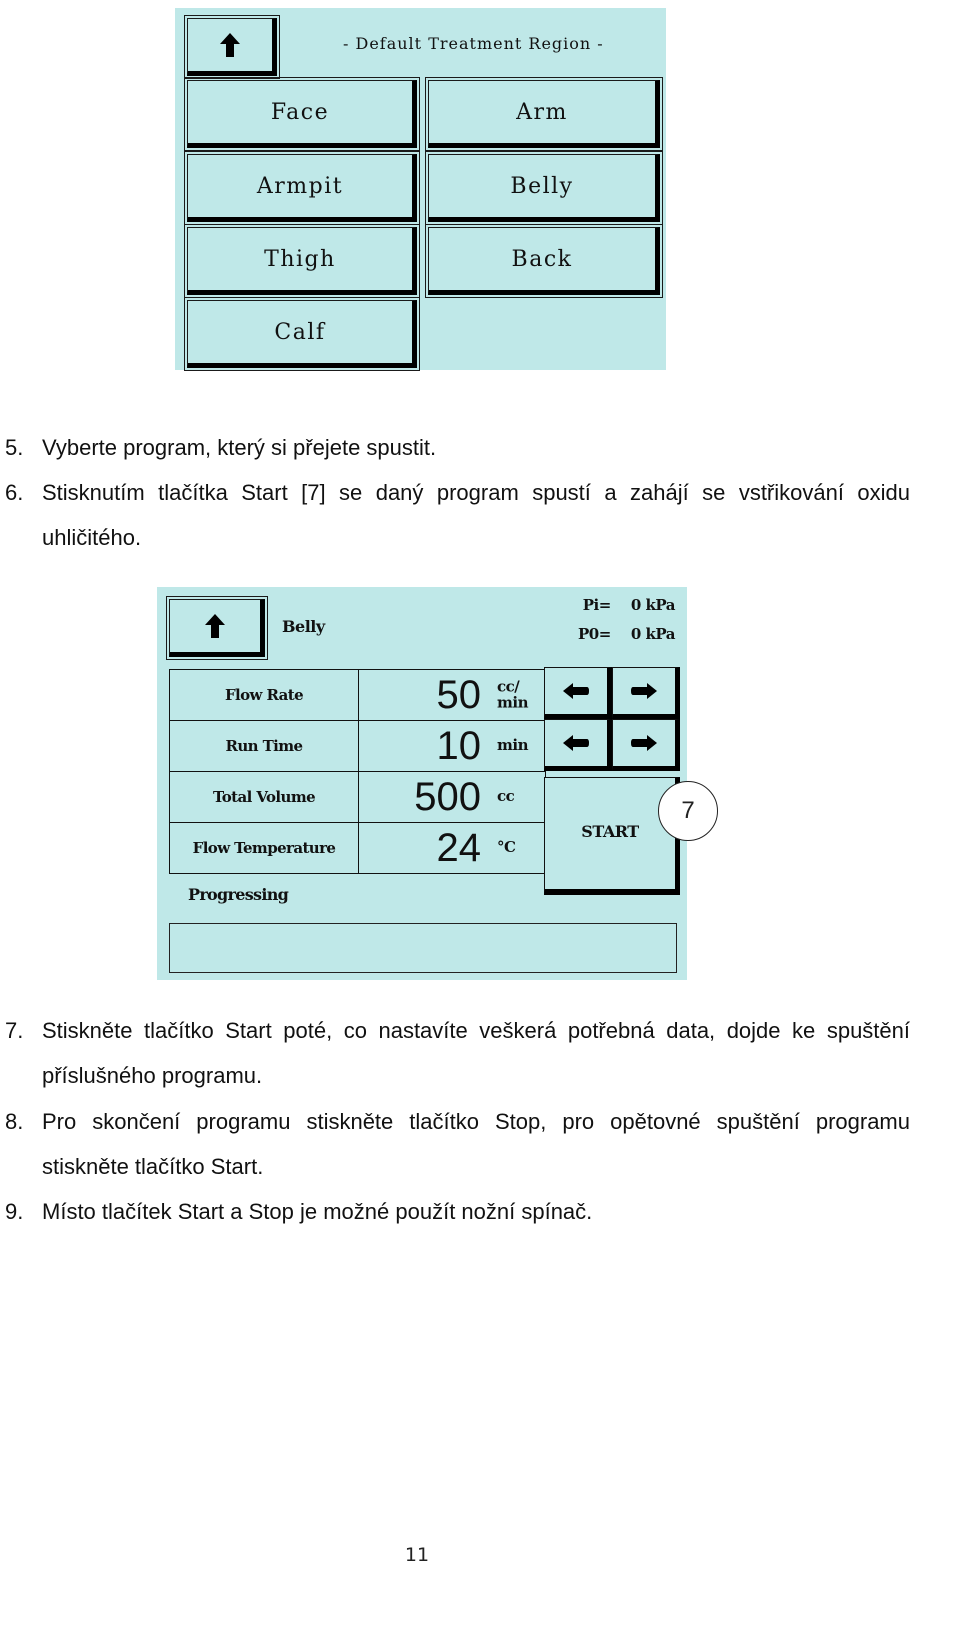 This screenshot has height=1649, width=960. I want to click on step-number: 9., so click(14, 1211).